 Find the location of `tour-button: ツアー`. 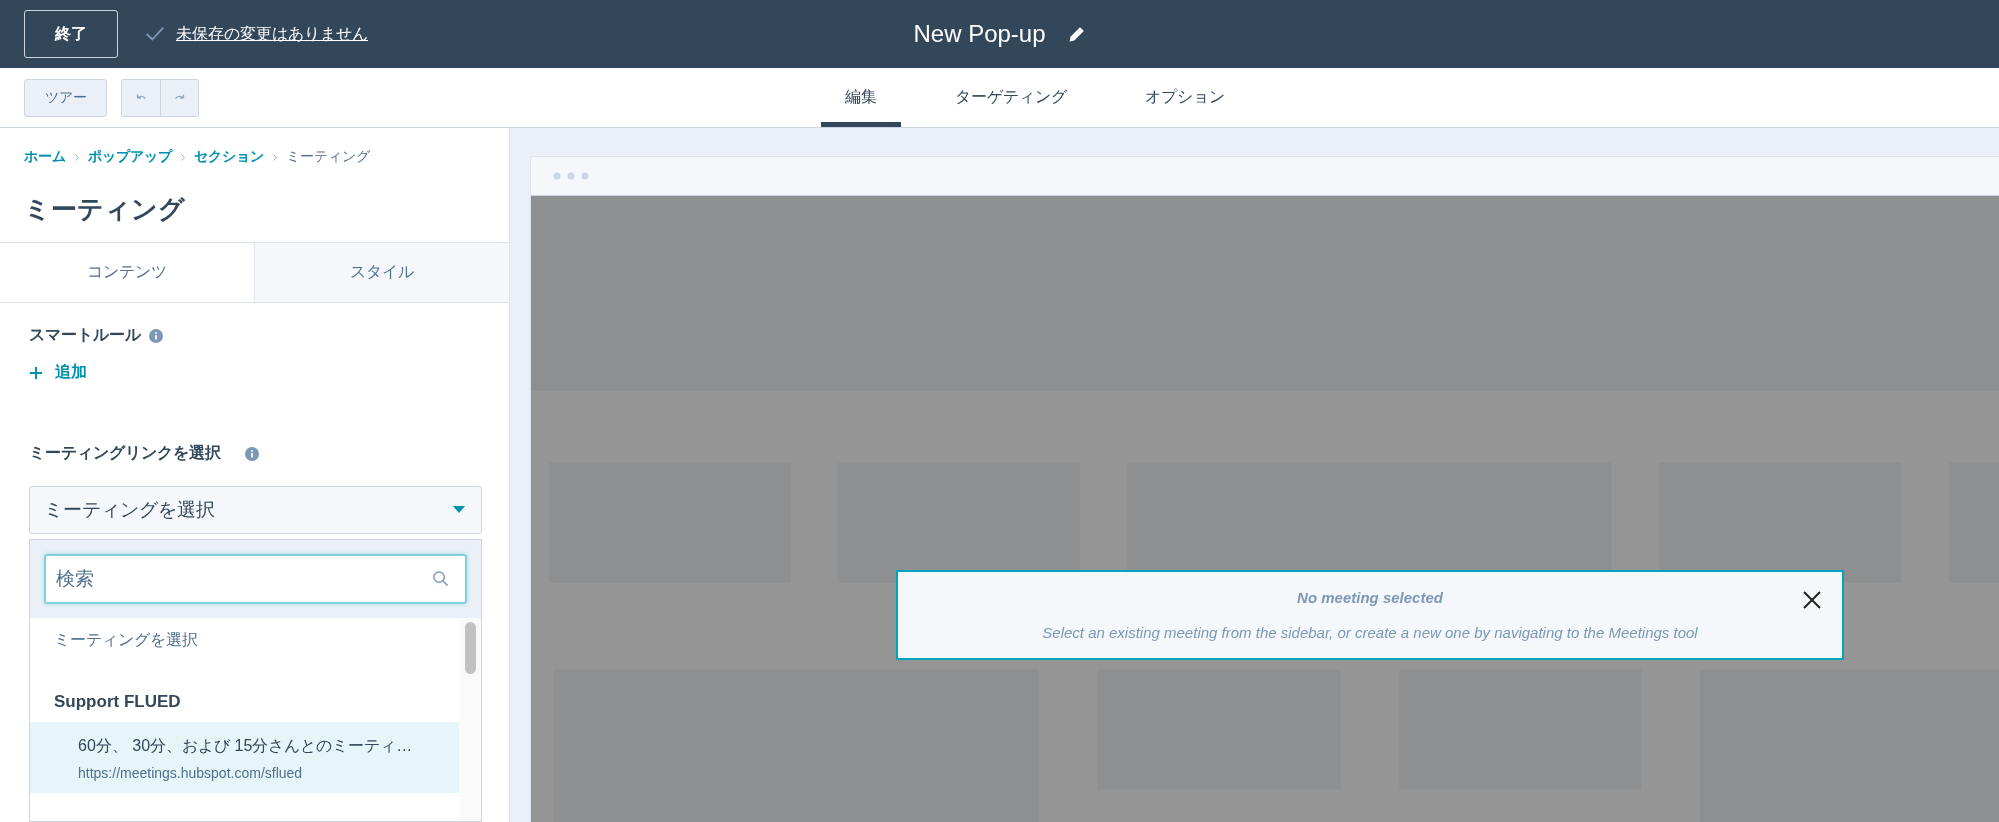

tour-button: ツアー is located at coordinates (65, 97).